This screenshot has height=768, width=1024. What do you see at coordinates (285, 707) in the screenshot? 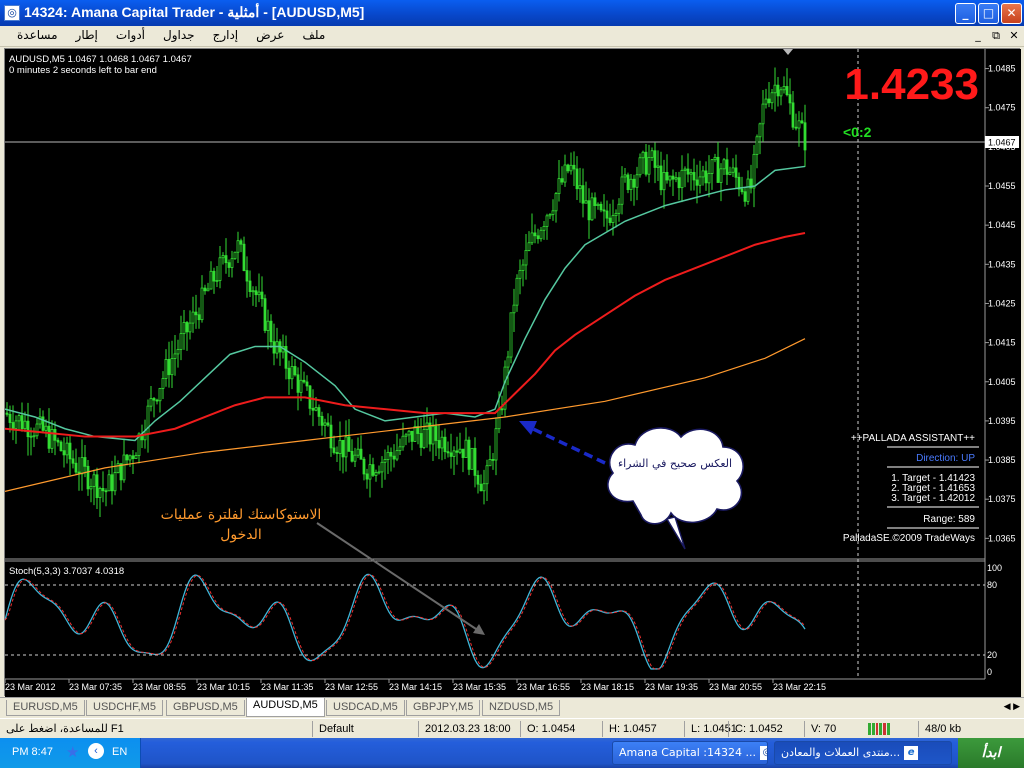
I see `tab-audusd: AUDUSD,M5` at bounding box center [285, 707].